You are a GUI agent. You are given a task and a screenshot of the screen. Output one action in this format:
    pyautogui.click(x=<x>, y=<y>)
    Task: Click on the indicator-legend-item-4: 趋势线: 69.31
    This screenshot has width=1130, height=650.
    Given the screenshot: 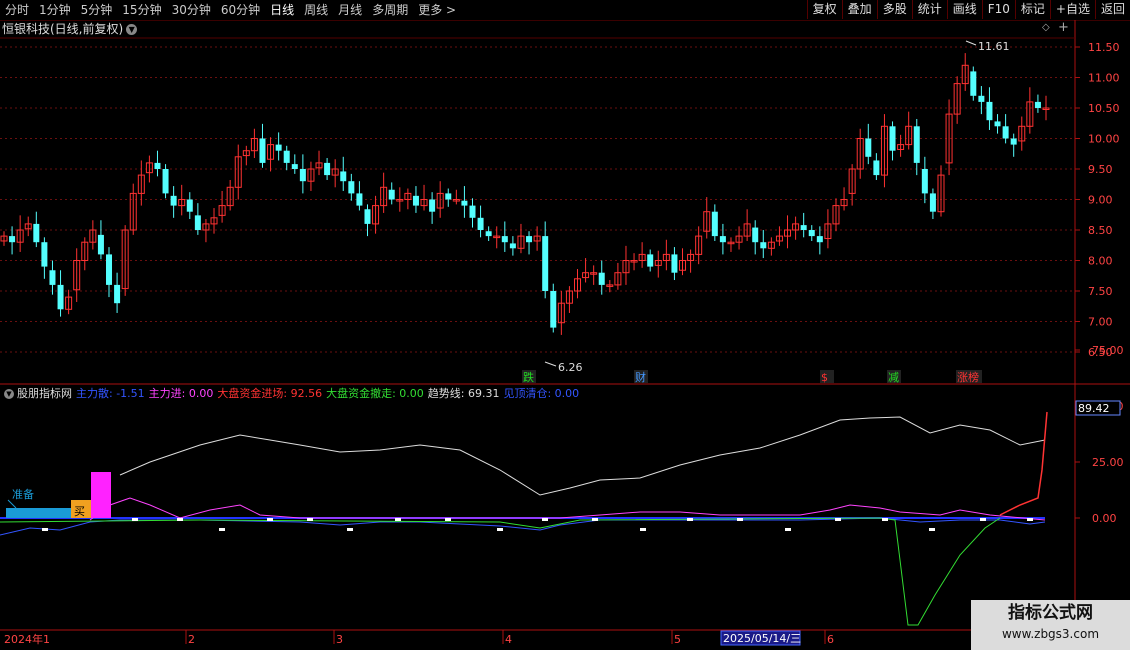 What is the action you would take?
    pyautogui.click(x=463, y=393)
    